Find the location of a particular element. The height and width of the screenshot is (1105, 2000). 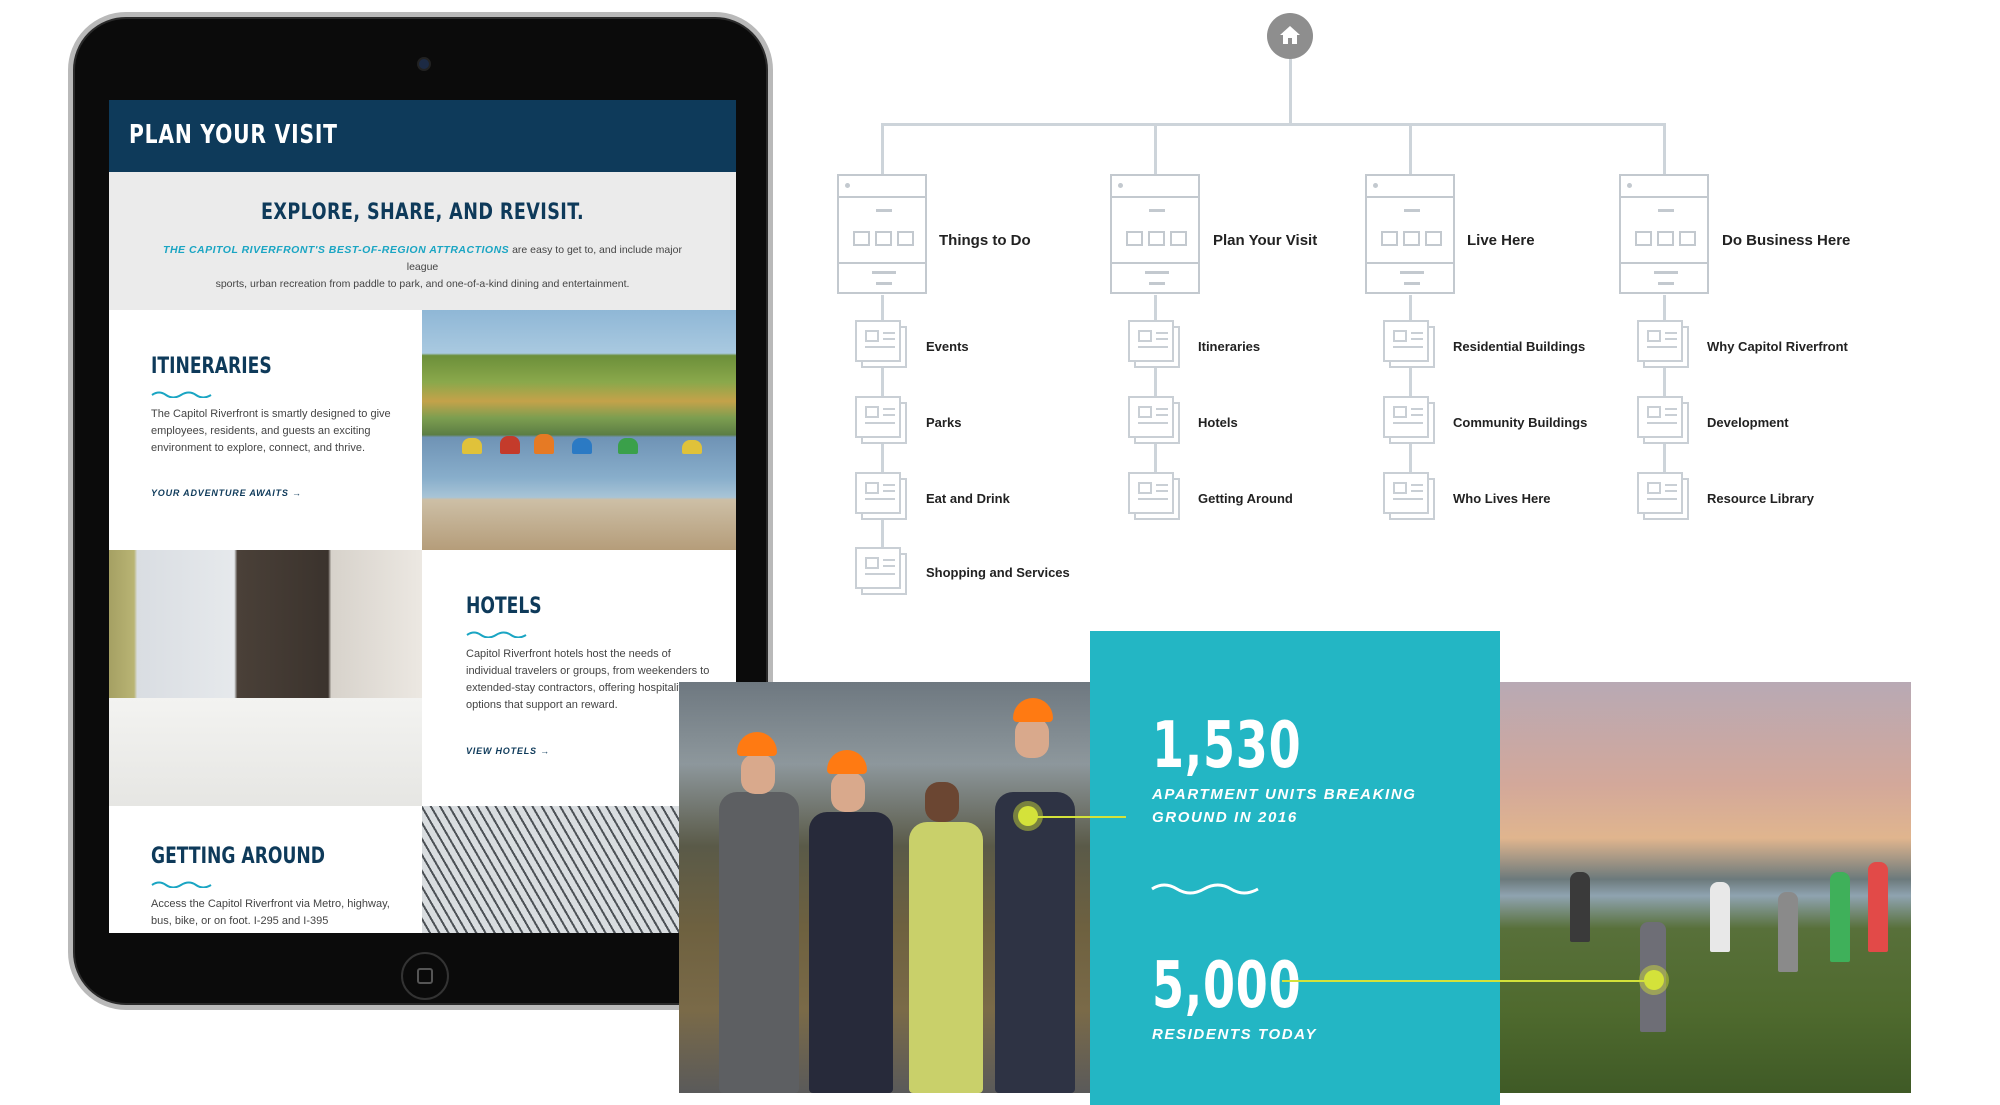

hotels-link: VIEW HOTELS → is located at coordinates (508, 751).